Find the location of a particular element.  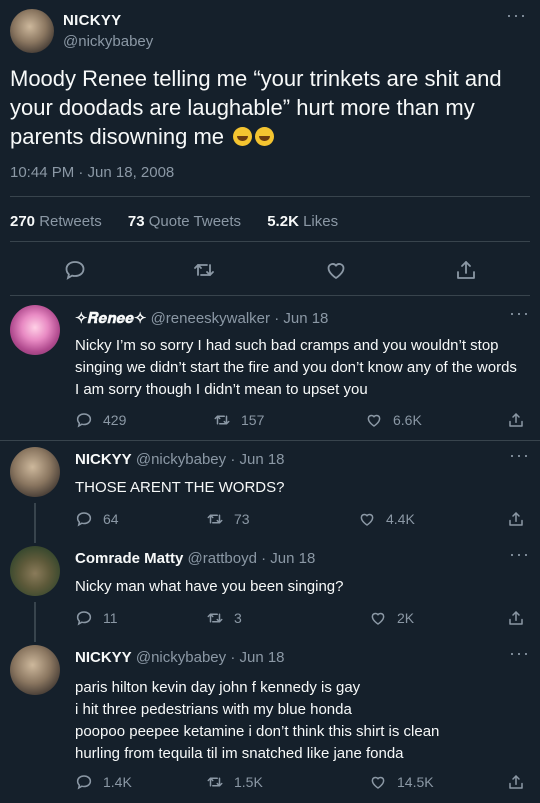

like-count: 4.4K is located at coordinates (400, 519).